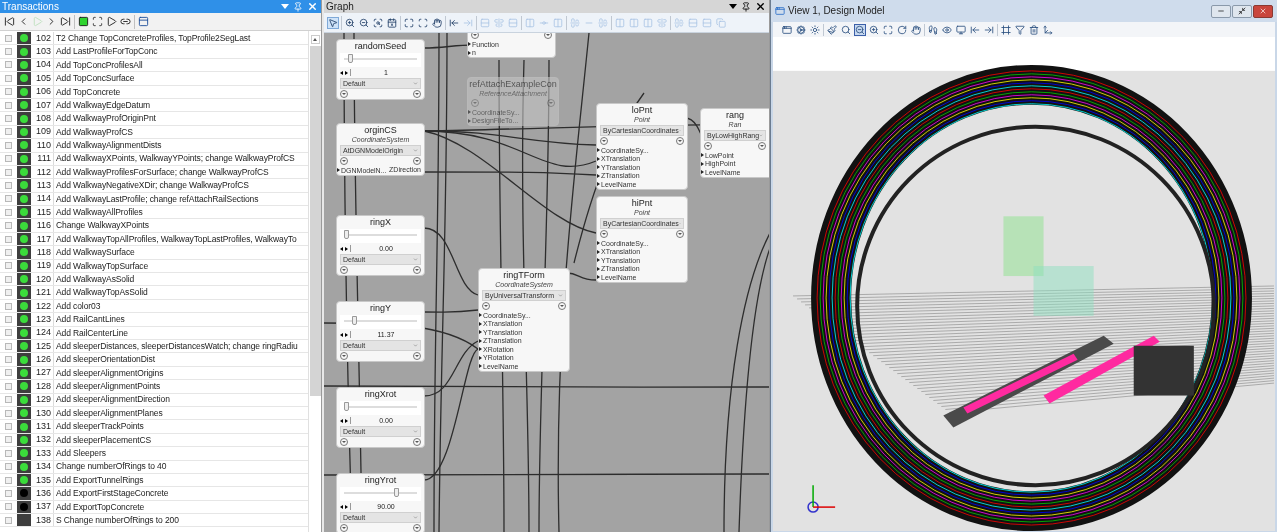 Image resolution: width=1277 pixels, height=532 pixels. What do you see at coordinates (98, 65) in the screenshot?
I see `transaction-description: Add TopConcProfilesAll` at bounding box center [98, 65].